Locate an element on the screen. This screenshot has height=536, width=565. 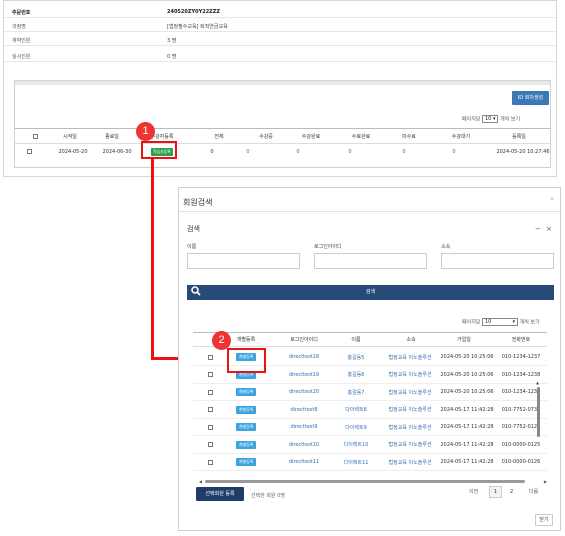
cell-name: 홍길동6 is located at coordinates (356, 375).